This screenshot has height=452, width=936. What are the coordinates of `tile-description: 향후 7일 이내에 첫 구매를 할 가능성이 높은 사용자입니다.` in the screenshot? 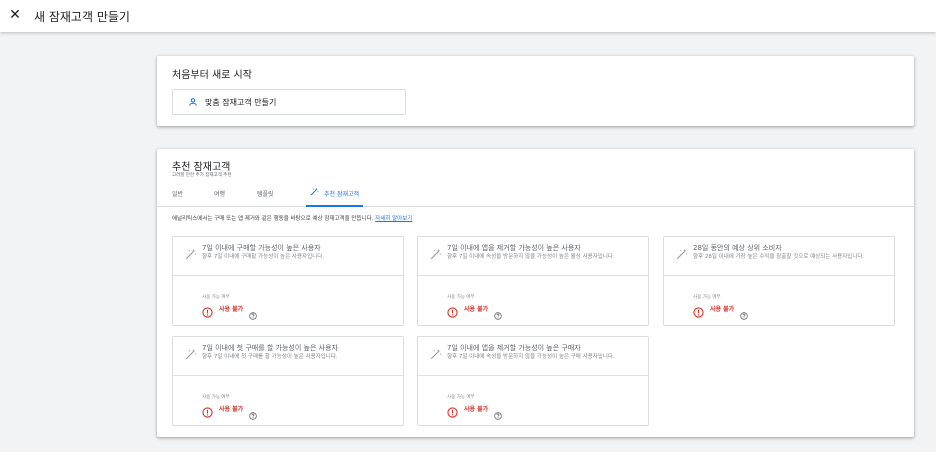 It's located at (270, 357).